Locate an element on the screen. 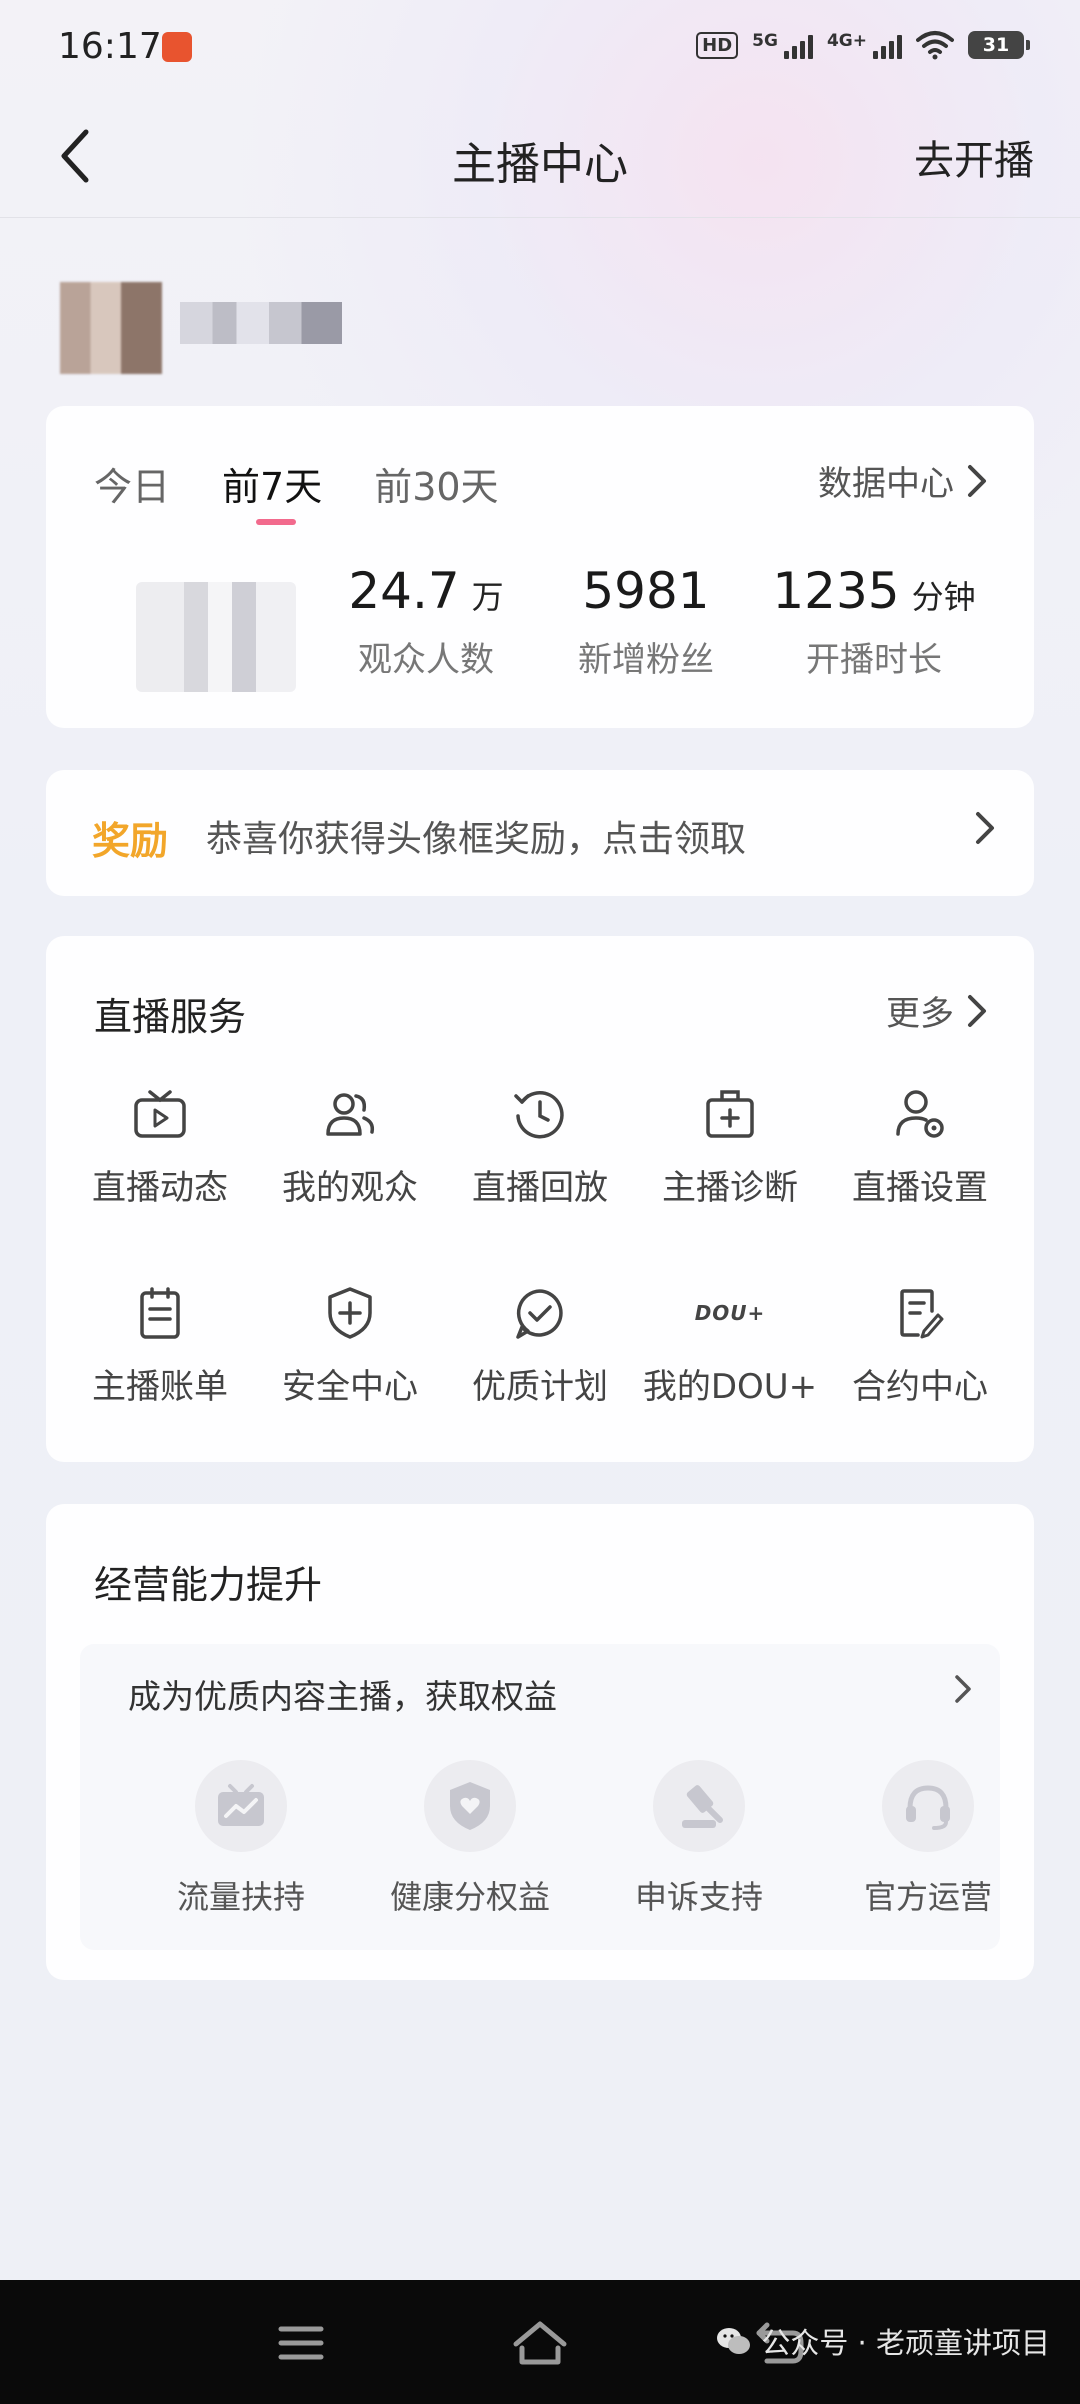 The width and height of the screenshot is (1080, 2404). stat-label: 新增粉丝 is located at coordinates (646, 660).